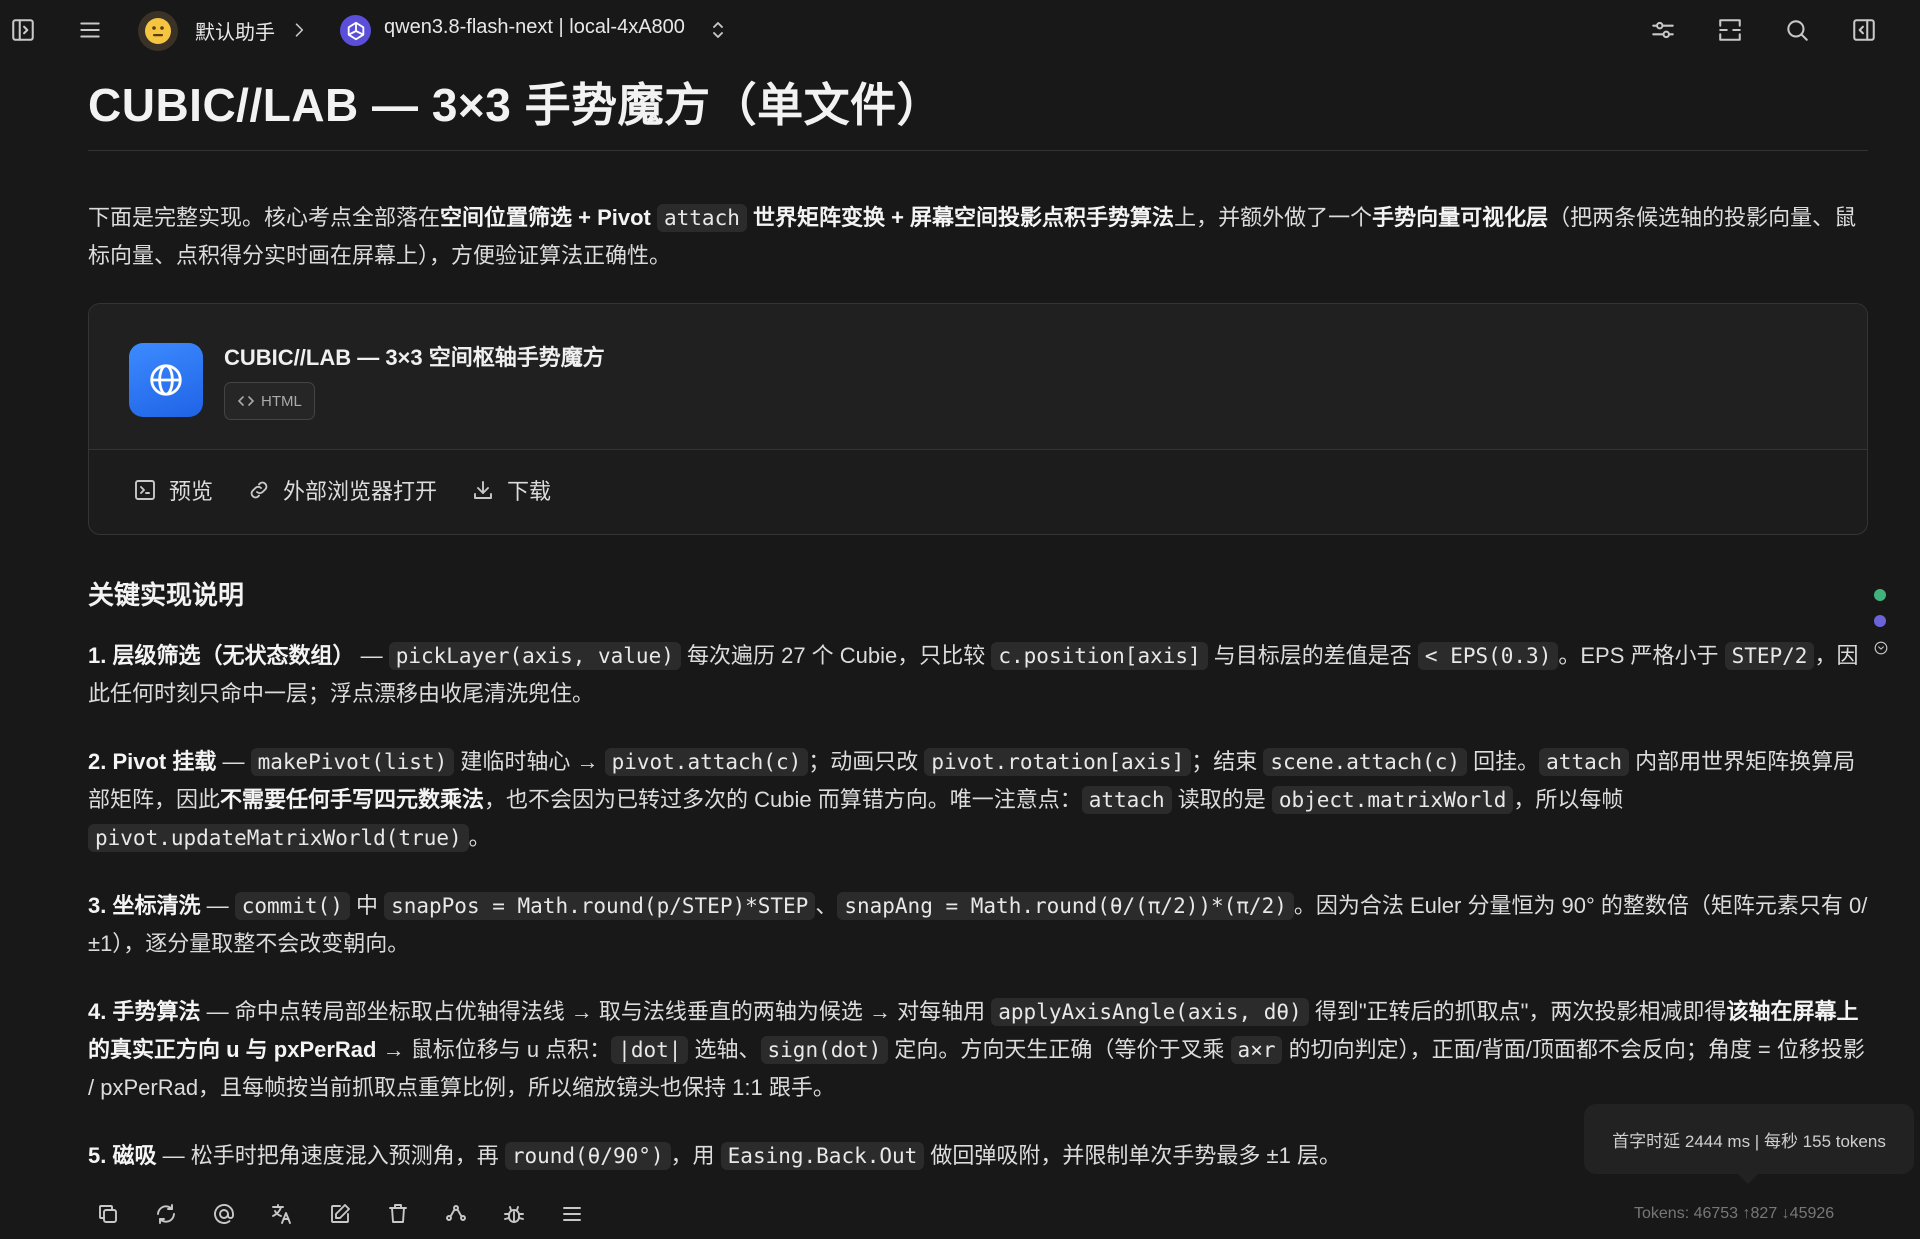 The image size is (1920, 1239). I want to click on item-code: pivot.updateMatrixWorld(true), so click(278, 838).